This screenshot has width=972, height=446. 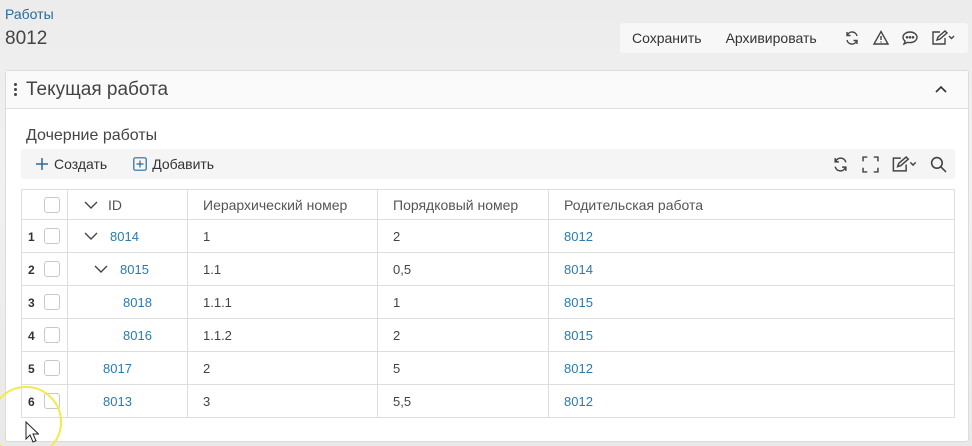 I want to click on work-id-link: 8018, so click(x=137, y=302).